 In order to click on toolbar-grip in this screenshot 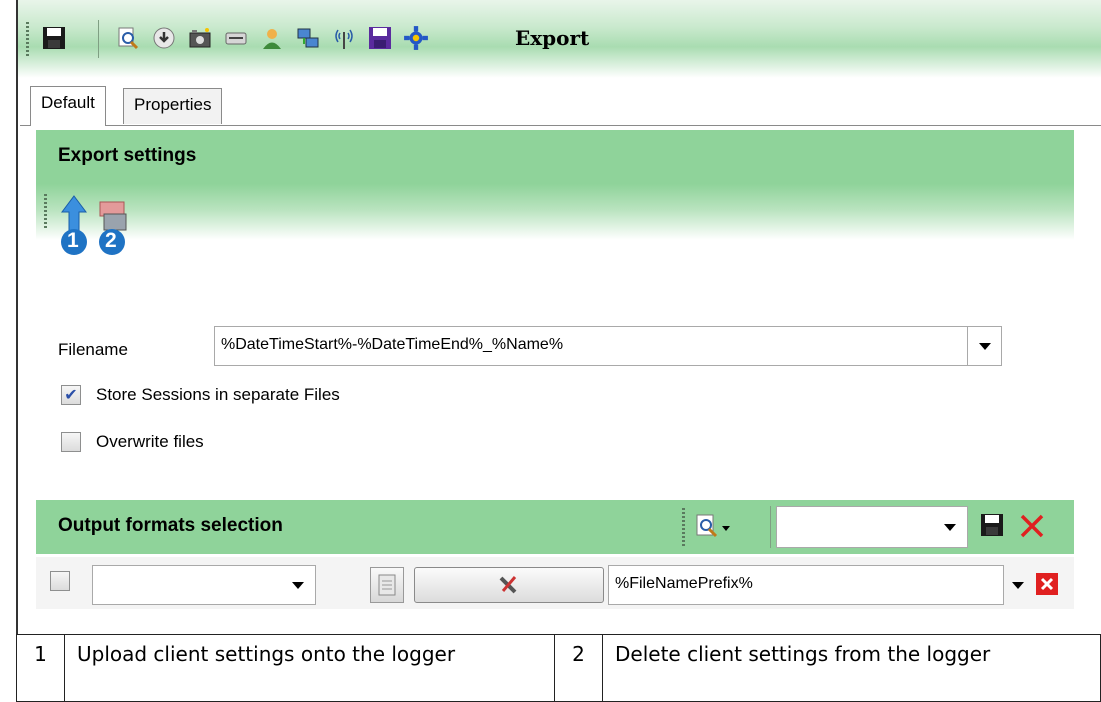, I will do `click(27, 40)`.